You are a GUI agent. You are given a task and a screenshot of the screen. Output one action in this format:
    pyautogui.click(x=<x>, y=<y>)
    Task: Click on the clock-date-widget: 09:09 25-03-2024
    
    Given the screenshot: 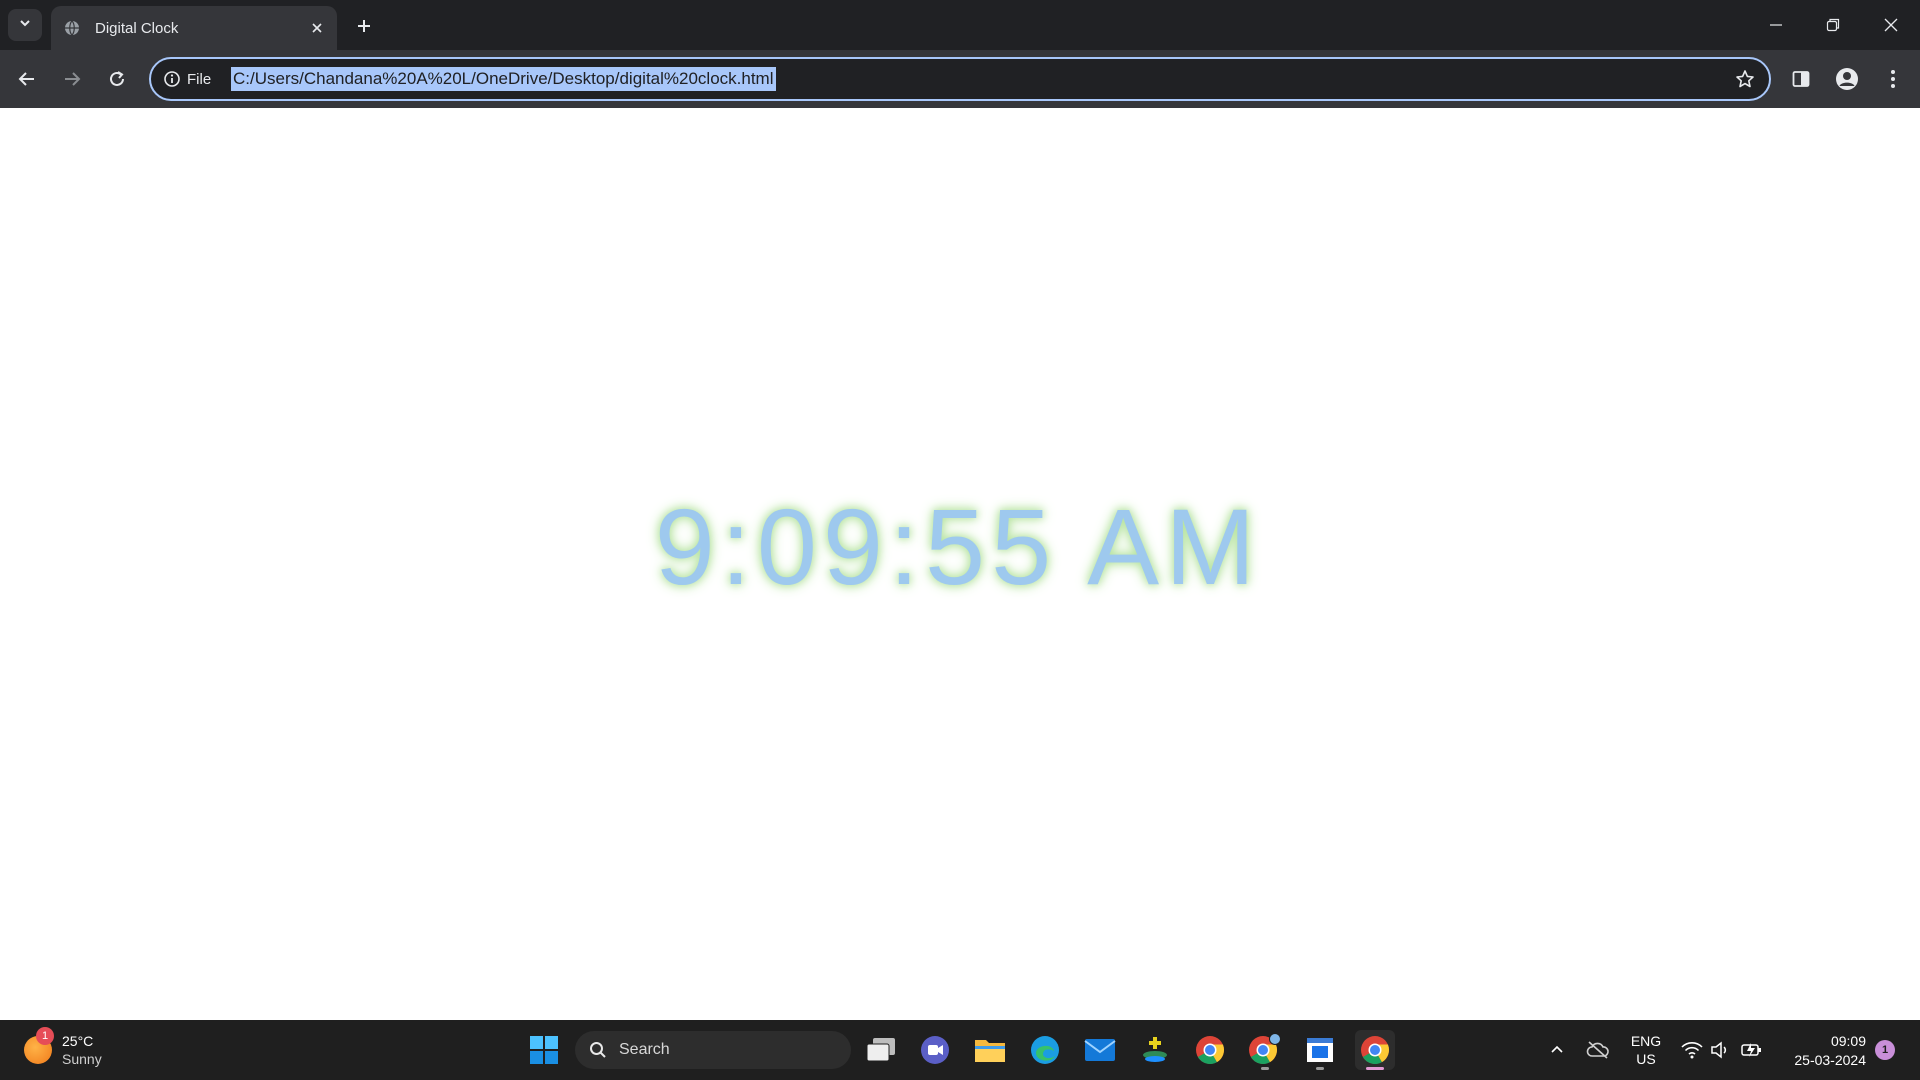 What is the action you would take?
    pyautogui.click(x=1821, y=1051)
    